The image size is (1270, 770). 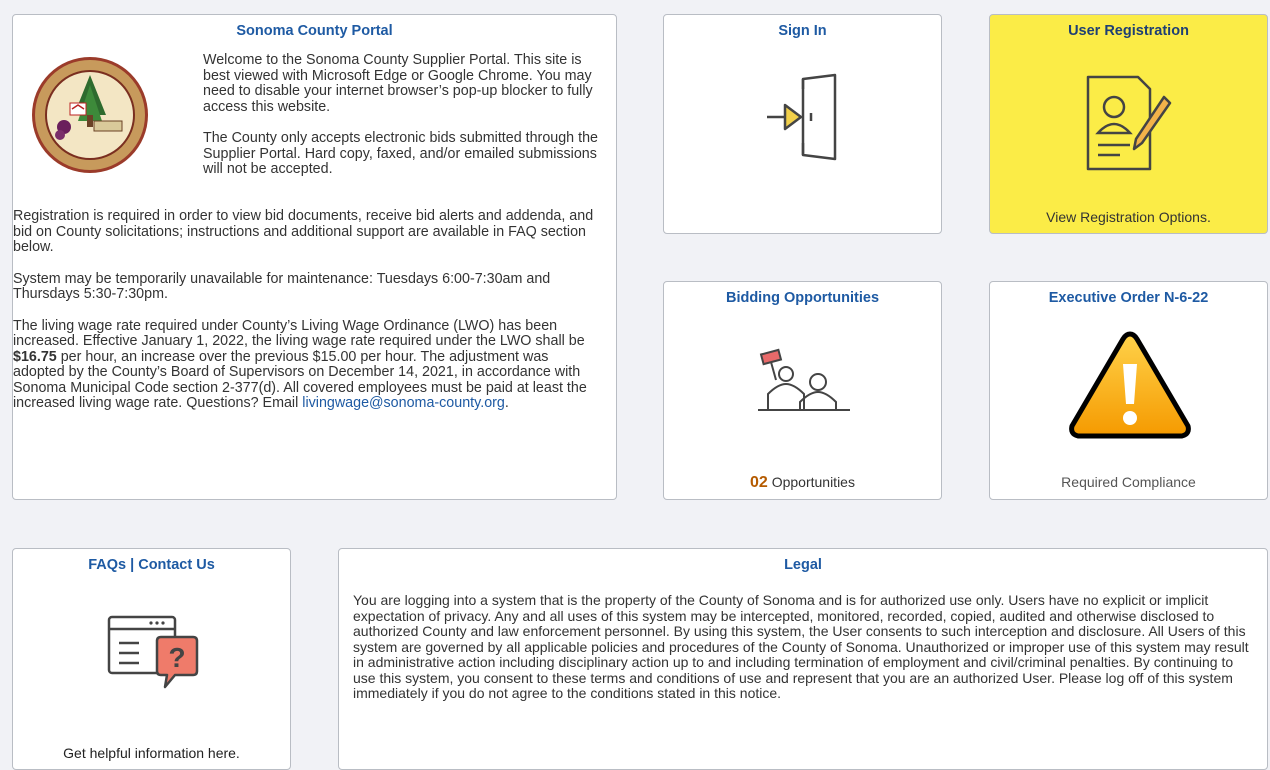 I want to click on bidding-opportunities-footer: 02 Opportunities, so click(x=802, y=483).